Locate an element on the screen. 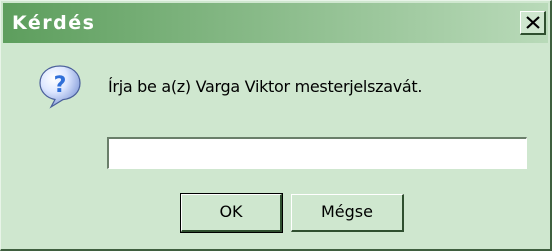  cancel-button: Mégse is located at coordinates (347, 213).